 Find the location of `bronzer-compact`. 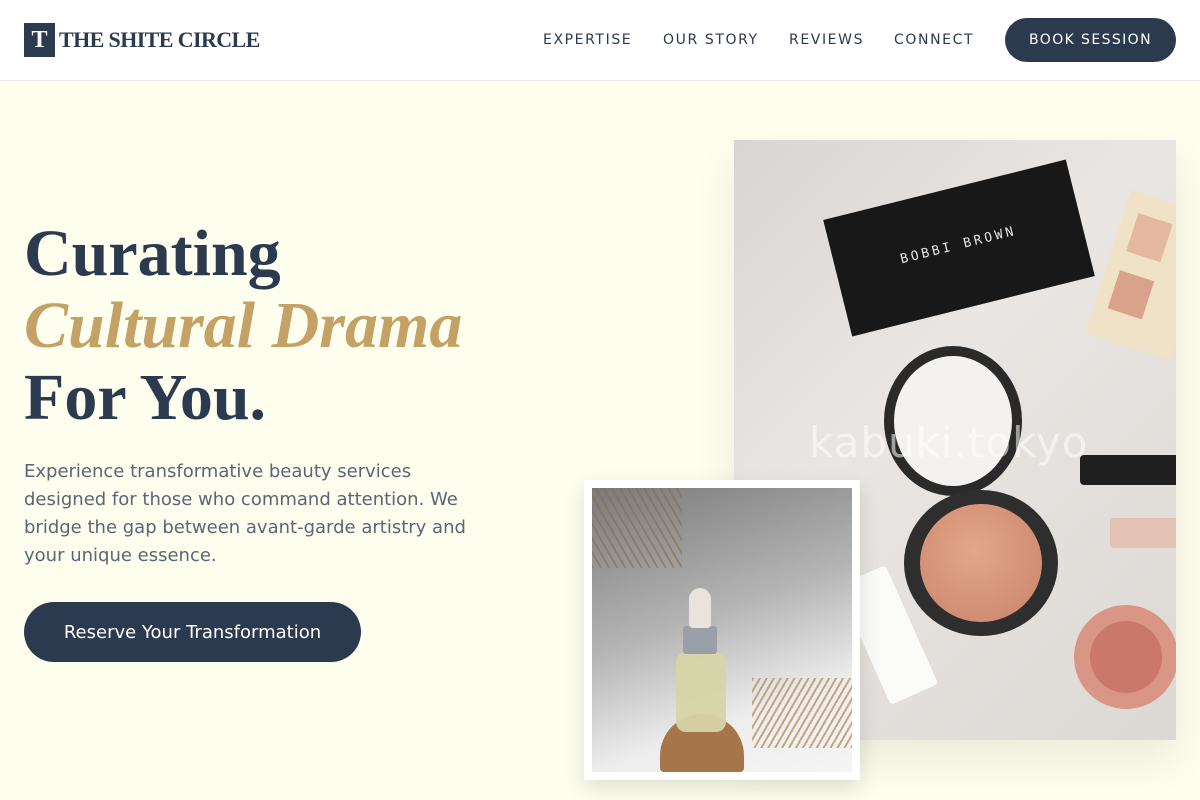

bronzer-compact is located at coordinates (981, 563).